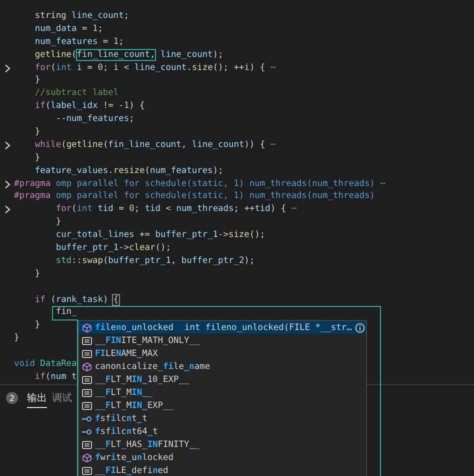  What do you see at coordinates (62, 398) in the screenshot?
I see `panel-tab: 调试` at bounding box center [62, 398].